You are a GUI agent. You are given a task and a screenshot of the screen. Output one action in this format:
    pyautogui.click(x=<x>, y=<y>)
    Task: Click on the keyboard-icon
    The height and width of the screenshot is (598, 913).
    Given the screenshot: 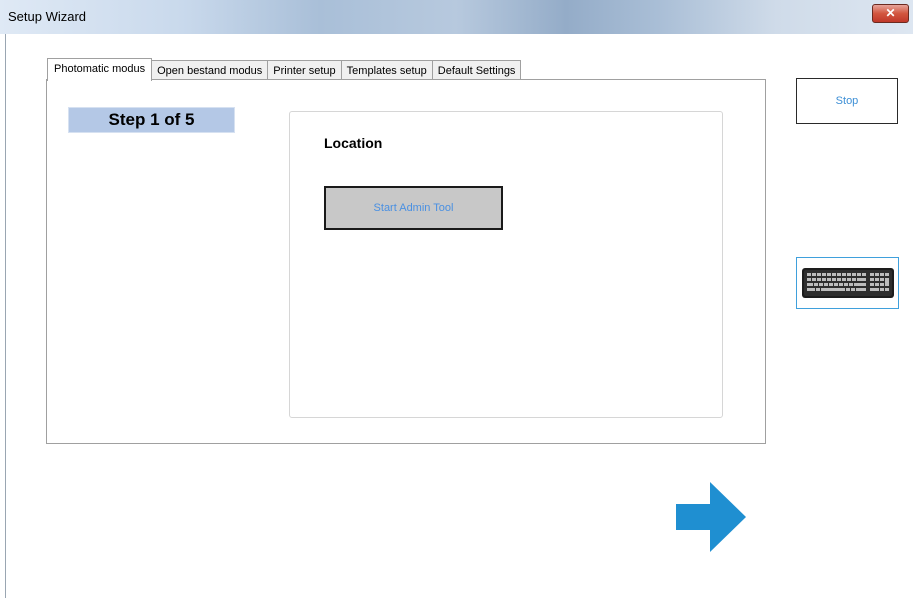 What is the action you would take?
    pyautogui.click(x=848, y=283)
    